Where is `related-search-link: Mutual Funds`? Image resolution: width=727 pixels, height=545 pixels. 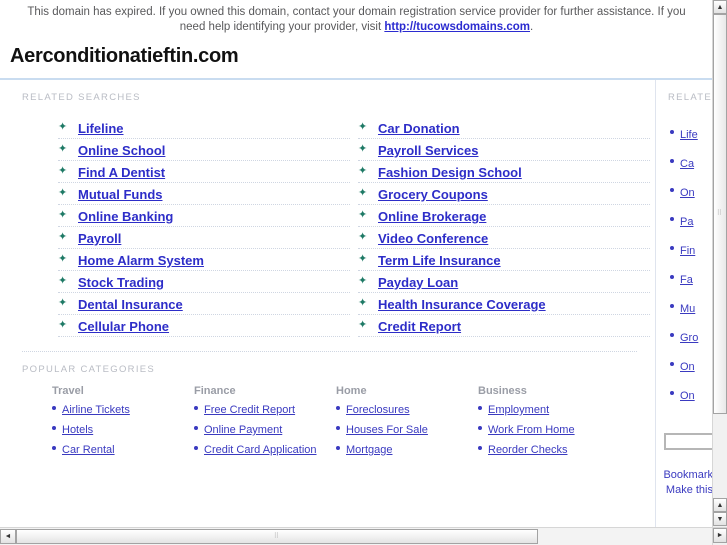
related-search-link: Mutual Funds is located at coordinates (120, 194).